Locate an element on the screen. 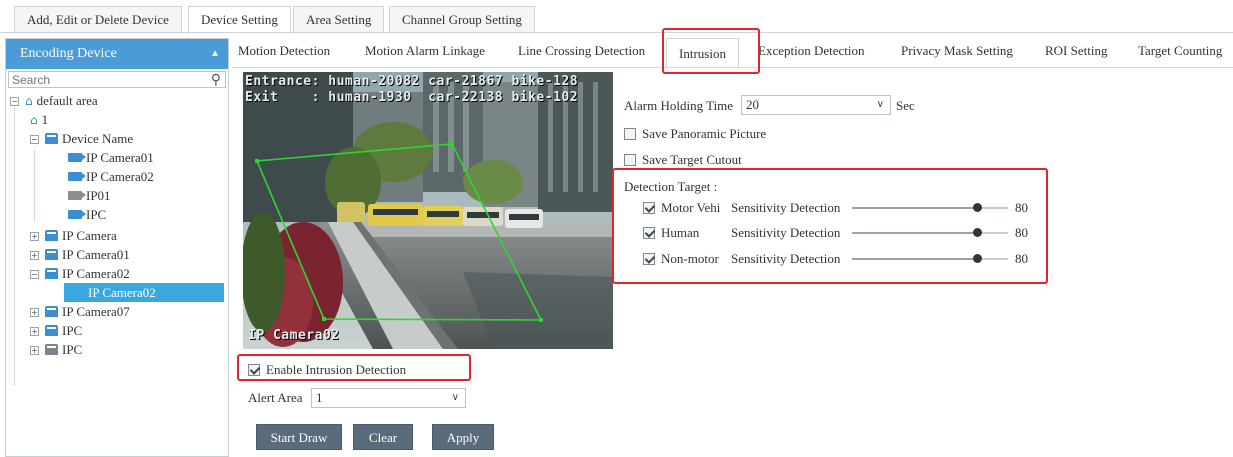 This screenshot has height=457, width=1233. search-input is located at coordinates (99, 80).